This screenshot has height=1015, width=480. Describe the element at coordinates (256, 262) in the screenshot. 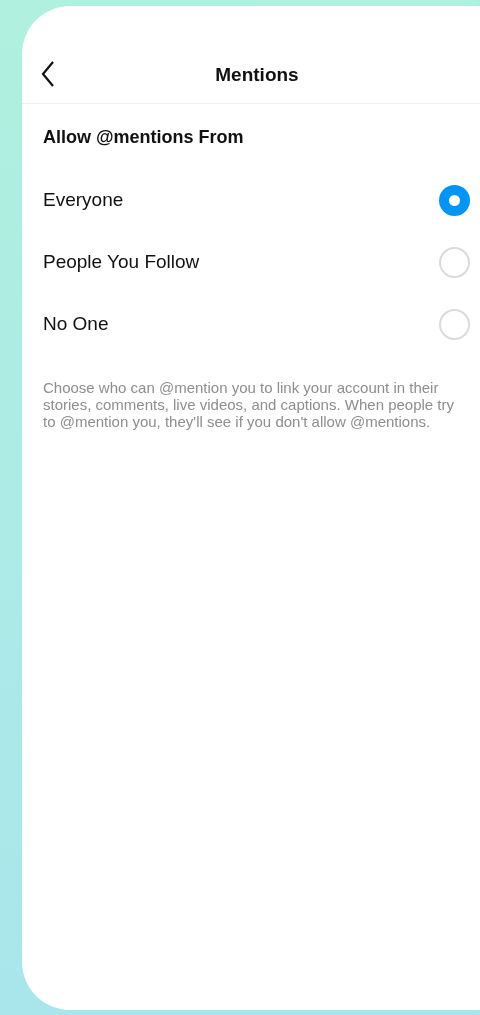

I see `option-row: People You Follow` at that location.